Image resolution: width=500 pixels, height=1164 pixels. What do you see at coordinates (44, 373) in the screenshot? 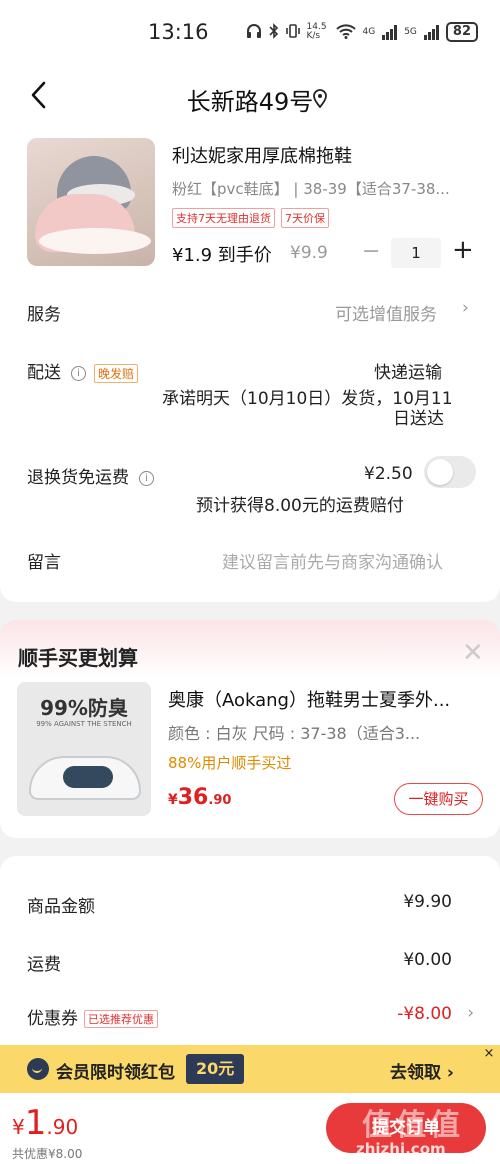
I see `delivery-label: 配送` at bounding box center [44, 373].